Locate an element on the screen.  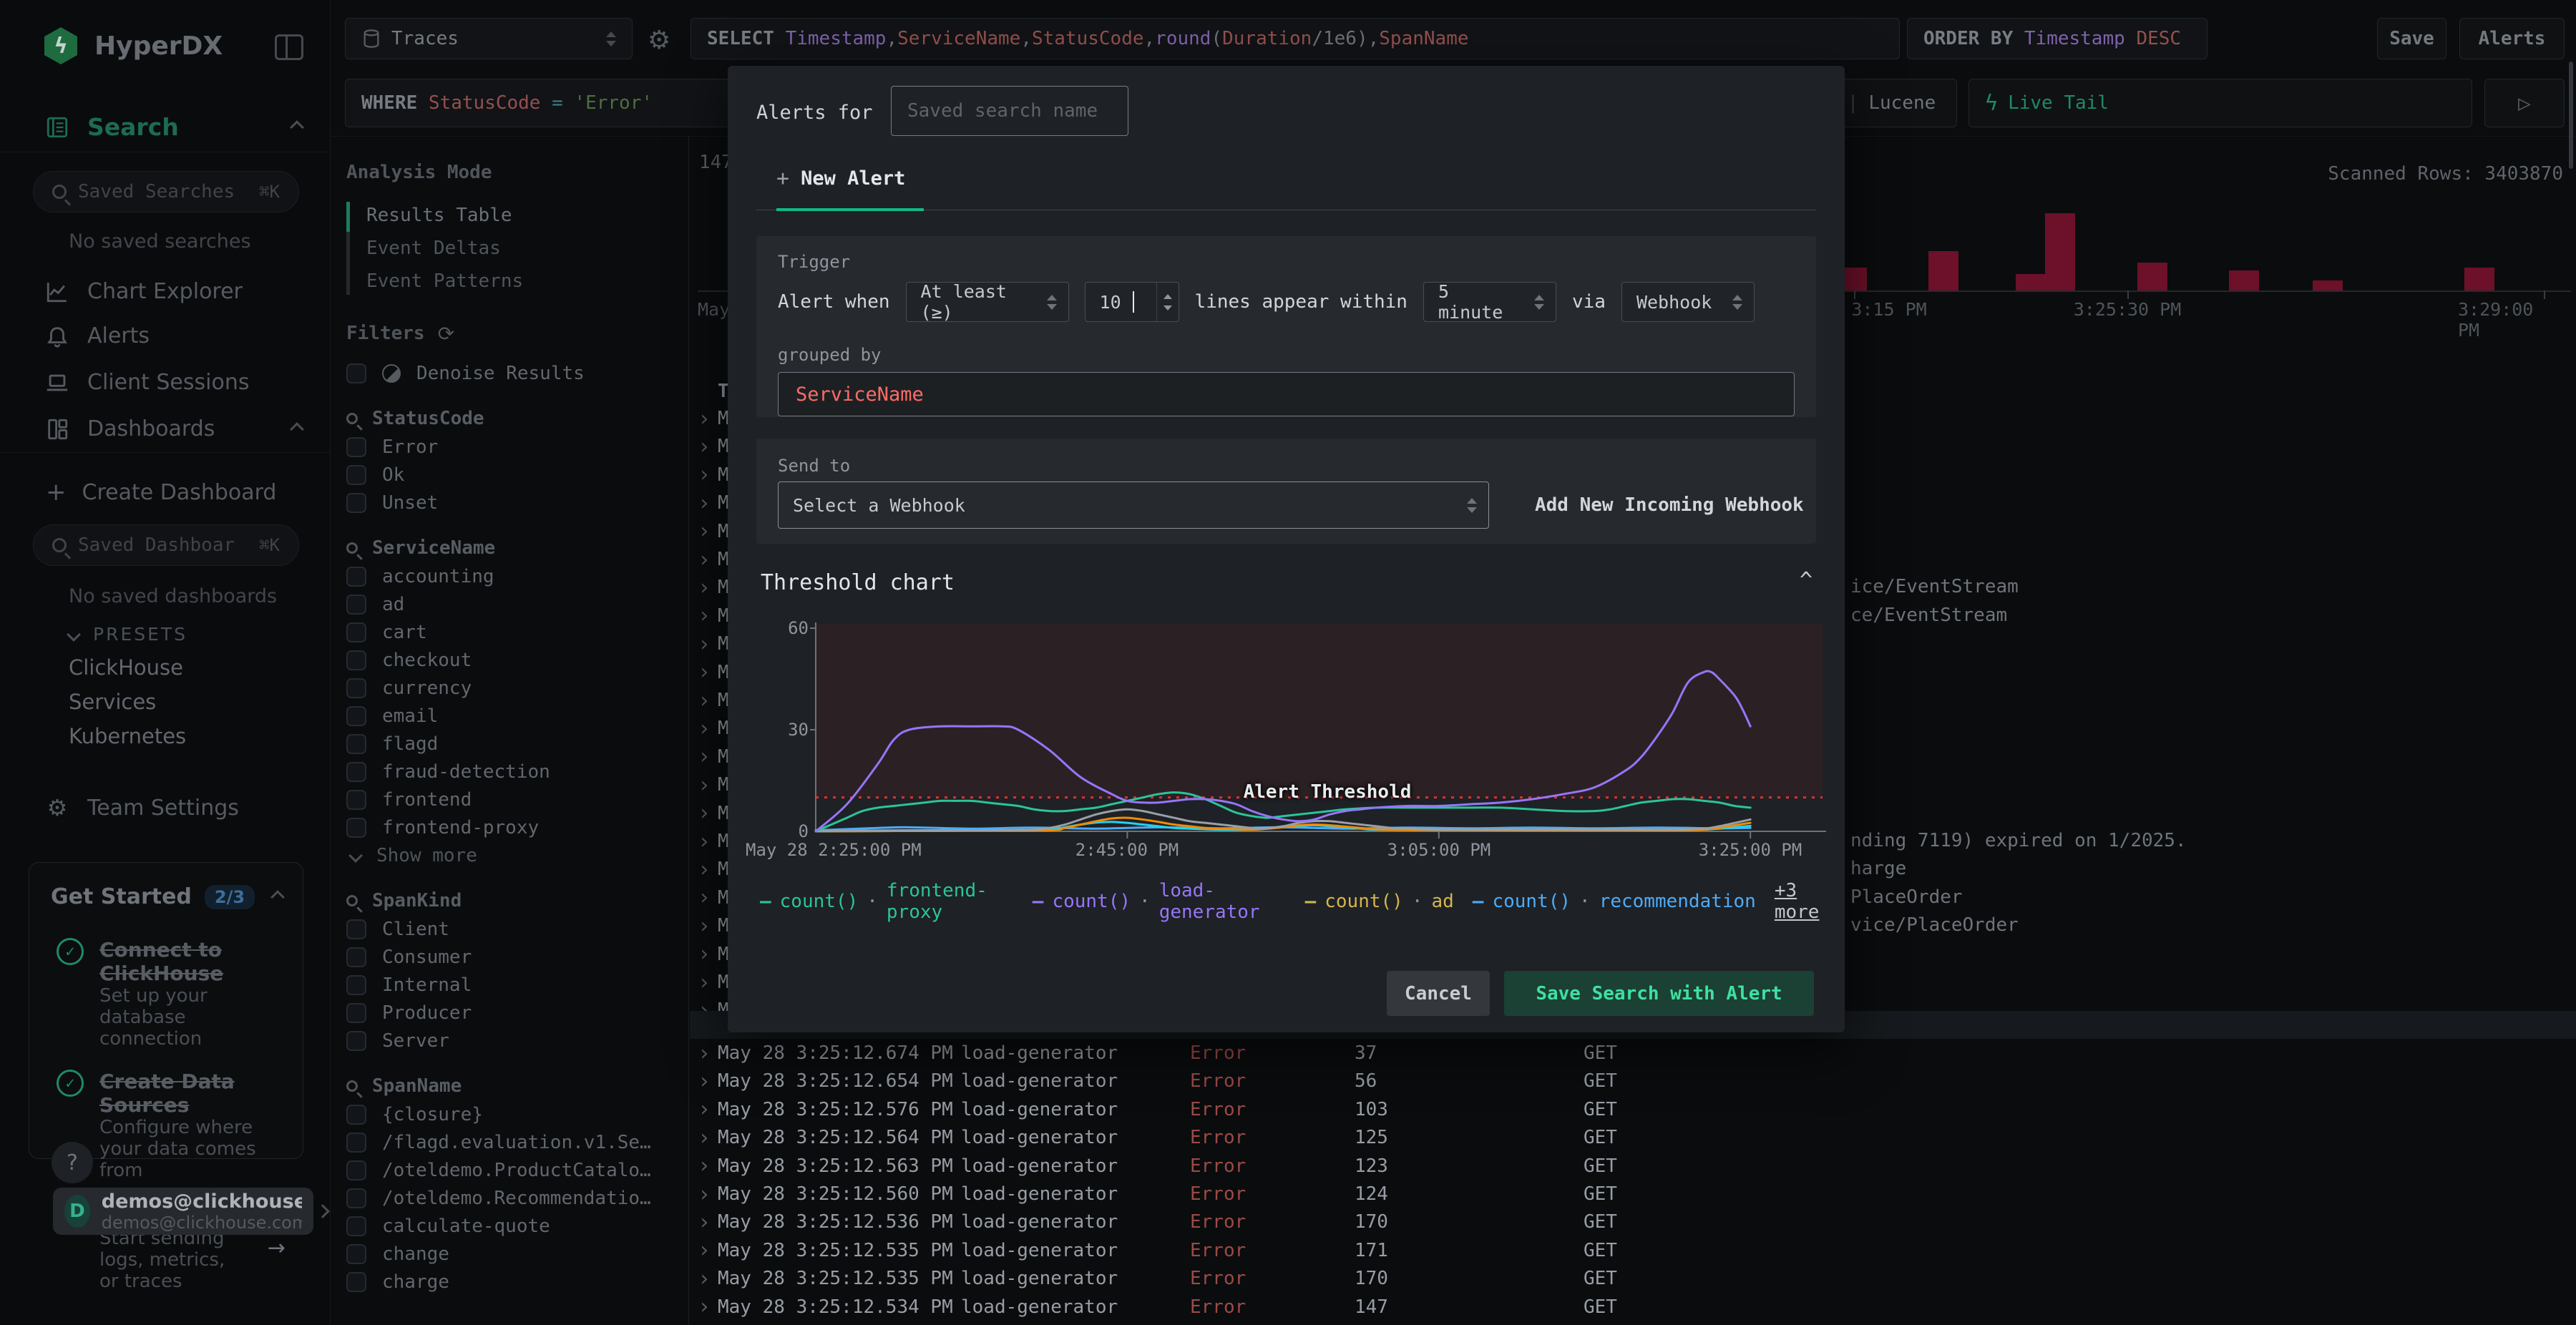
user-menu-chevron-icon is located at coordinates (323, 1211).